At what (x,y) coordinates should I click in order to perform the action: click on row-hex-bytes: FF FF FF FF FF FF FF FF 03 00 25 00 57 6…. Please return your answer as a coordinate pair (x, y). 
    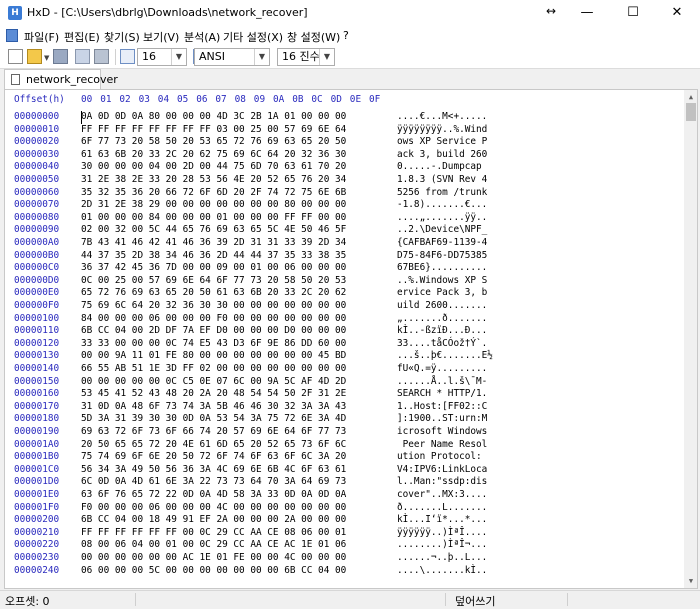
    Looking at the image, I should click on (213, 129).